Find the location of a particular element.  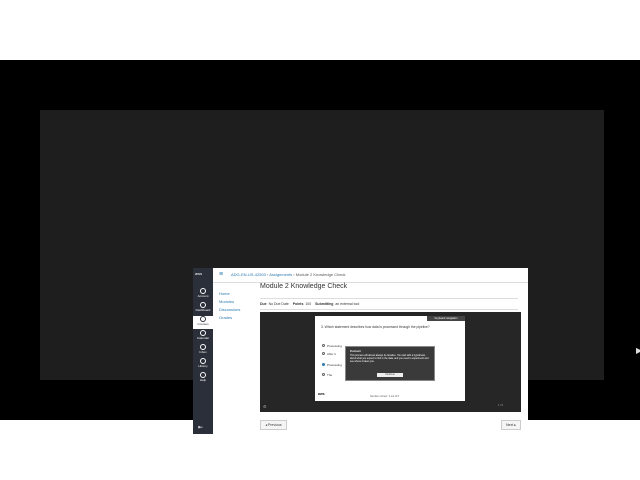

settings-icon: ⚙ is located at coordinates (265, 406).